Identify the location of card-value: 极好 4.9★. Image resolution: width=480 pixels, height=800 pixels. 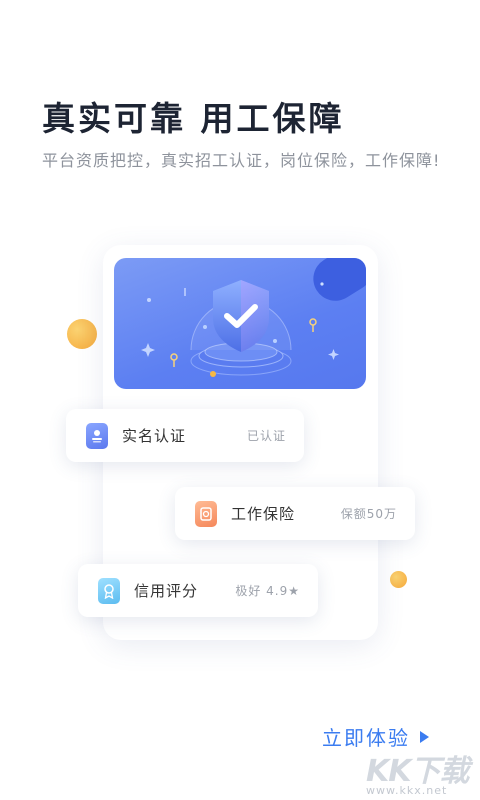
(267, 591).